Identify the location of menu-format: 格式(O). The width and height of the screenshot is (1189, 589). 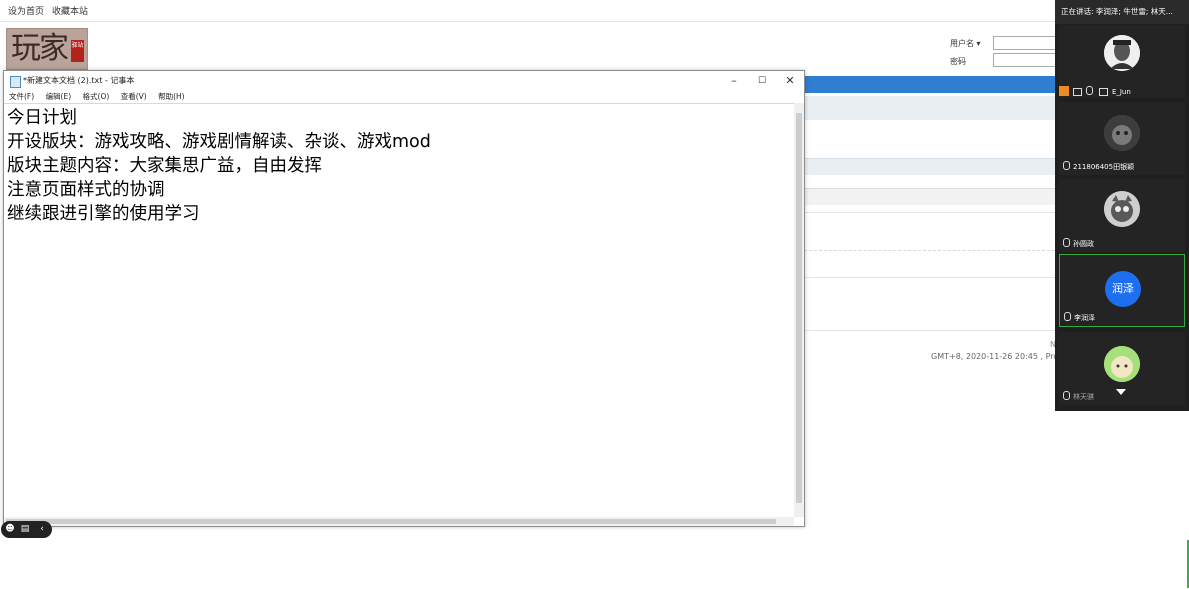
(96, 96).